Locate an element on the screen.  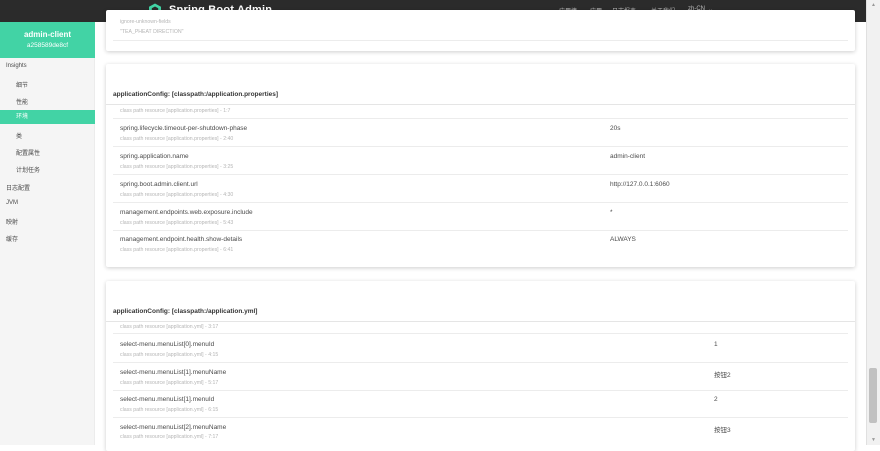
property-value: http://127.0.0.1:6060 is located at coordinates (640, 184).